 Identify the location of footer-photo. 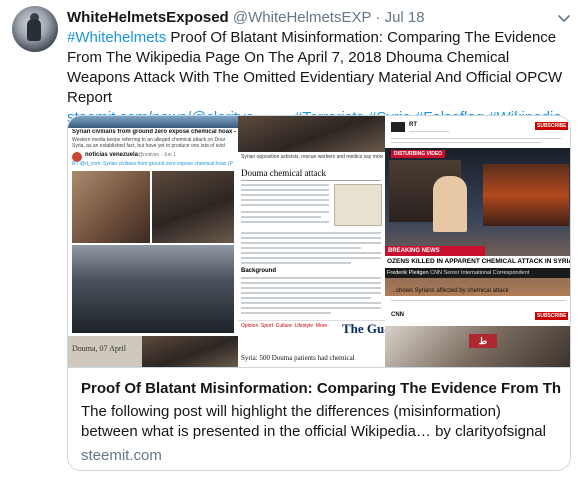
(190, 351).